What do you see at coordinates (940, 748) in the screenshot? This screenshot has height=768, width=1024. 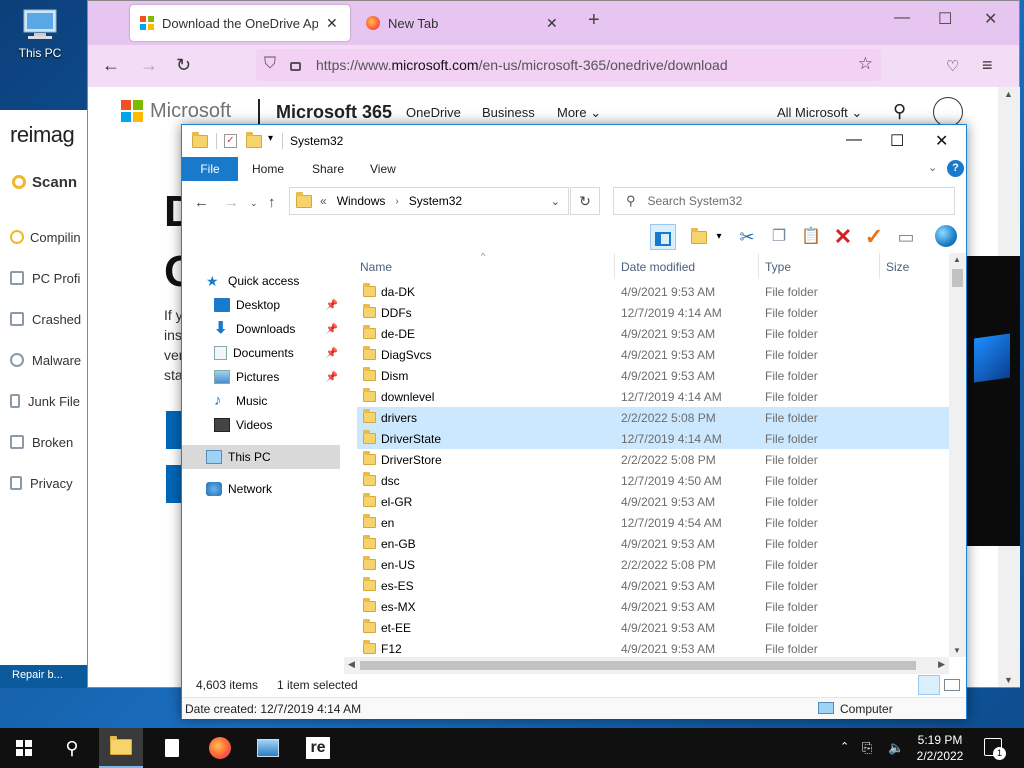 I see `clock: 5:19 PM 2/2/2022` at bounding box center [940, 748].